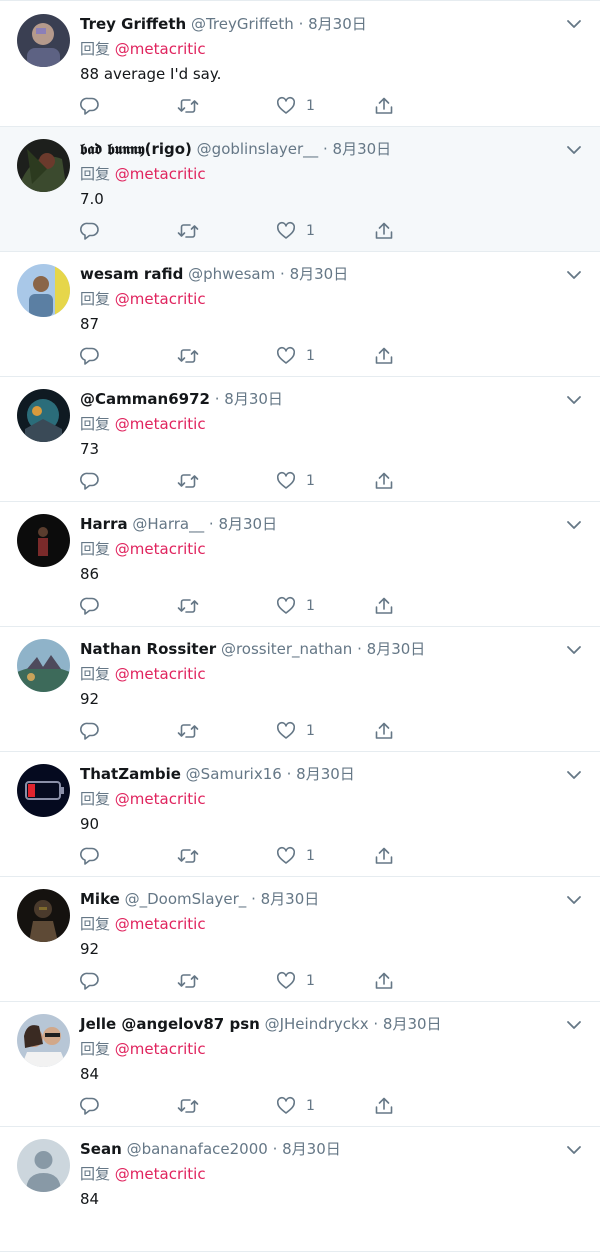  What do you see at coordinates (130, 774) in the screenshot?
I see `display-name: ThatZambie` at bounding box center [130, 774].